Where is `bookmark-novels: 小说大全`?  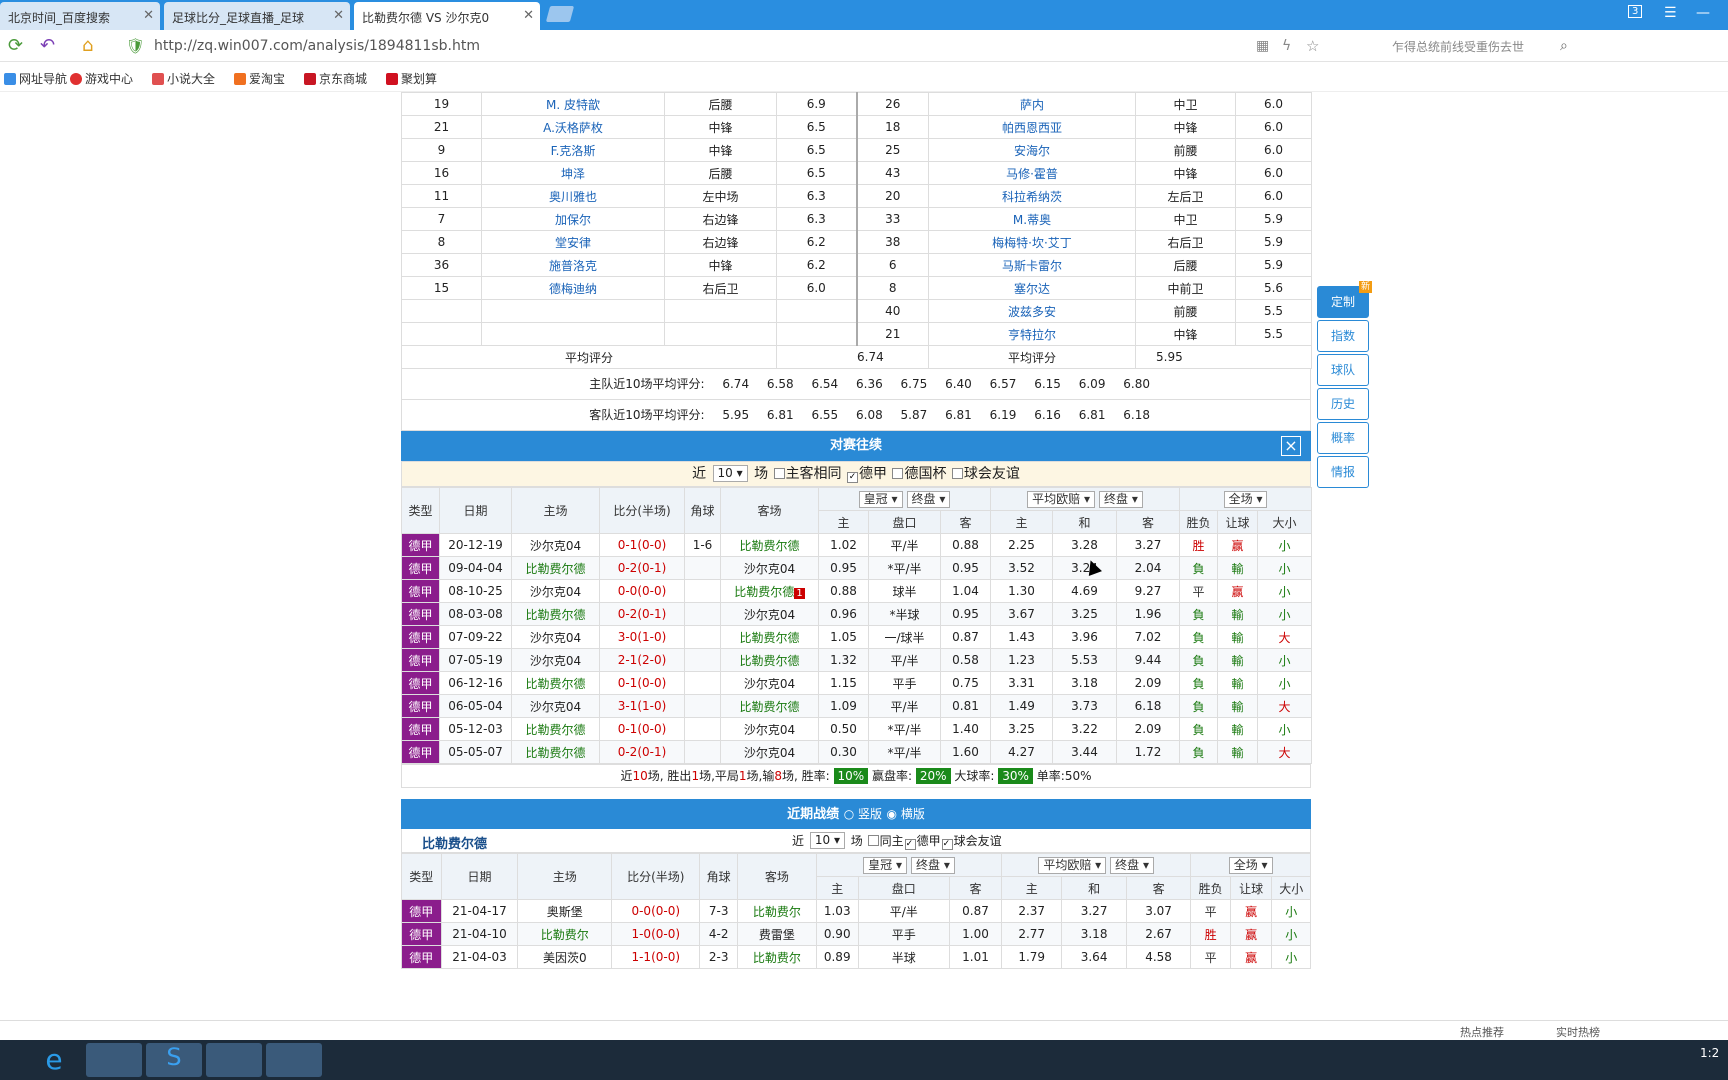 bookmark-novels: 小说大全 is located at coordinates (183, 78).